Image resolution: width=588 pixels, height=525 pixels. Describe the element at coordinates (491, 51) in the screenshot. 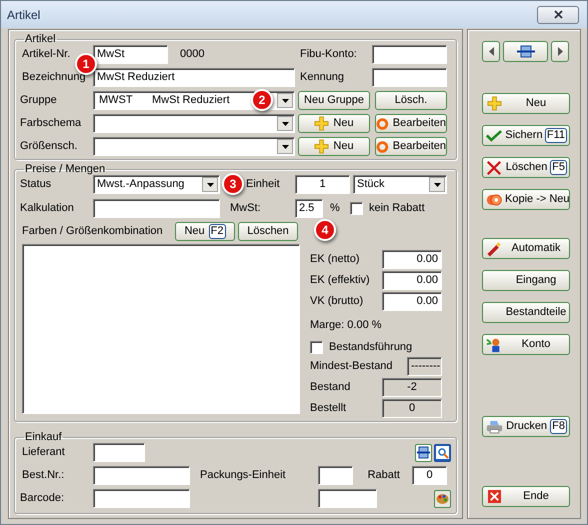

I see `previous-button` at that location.